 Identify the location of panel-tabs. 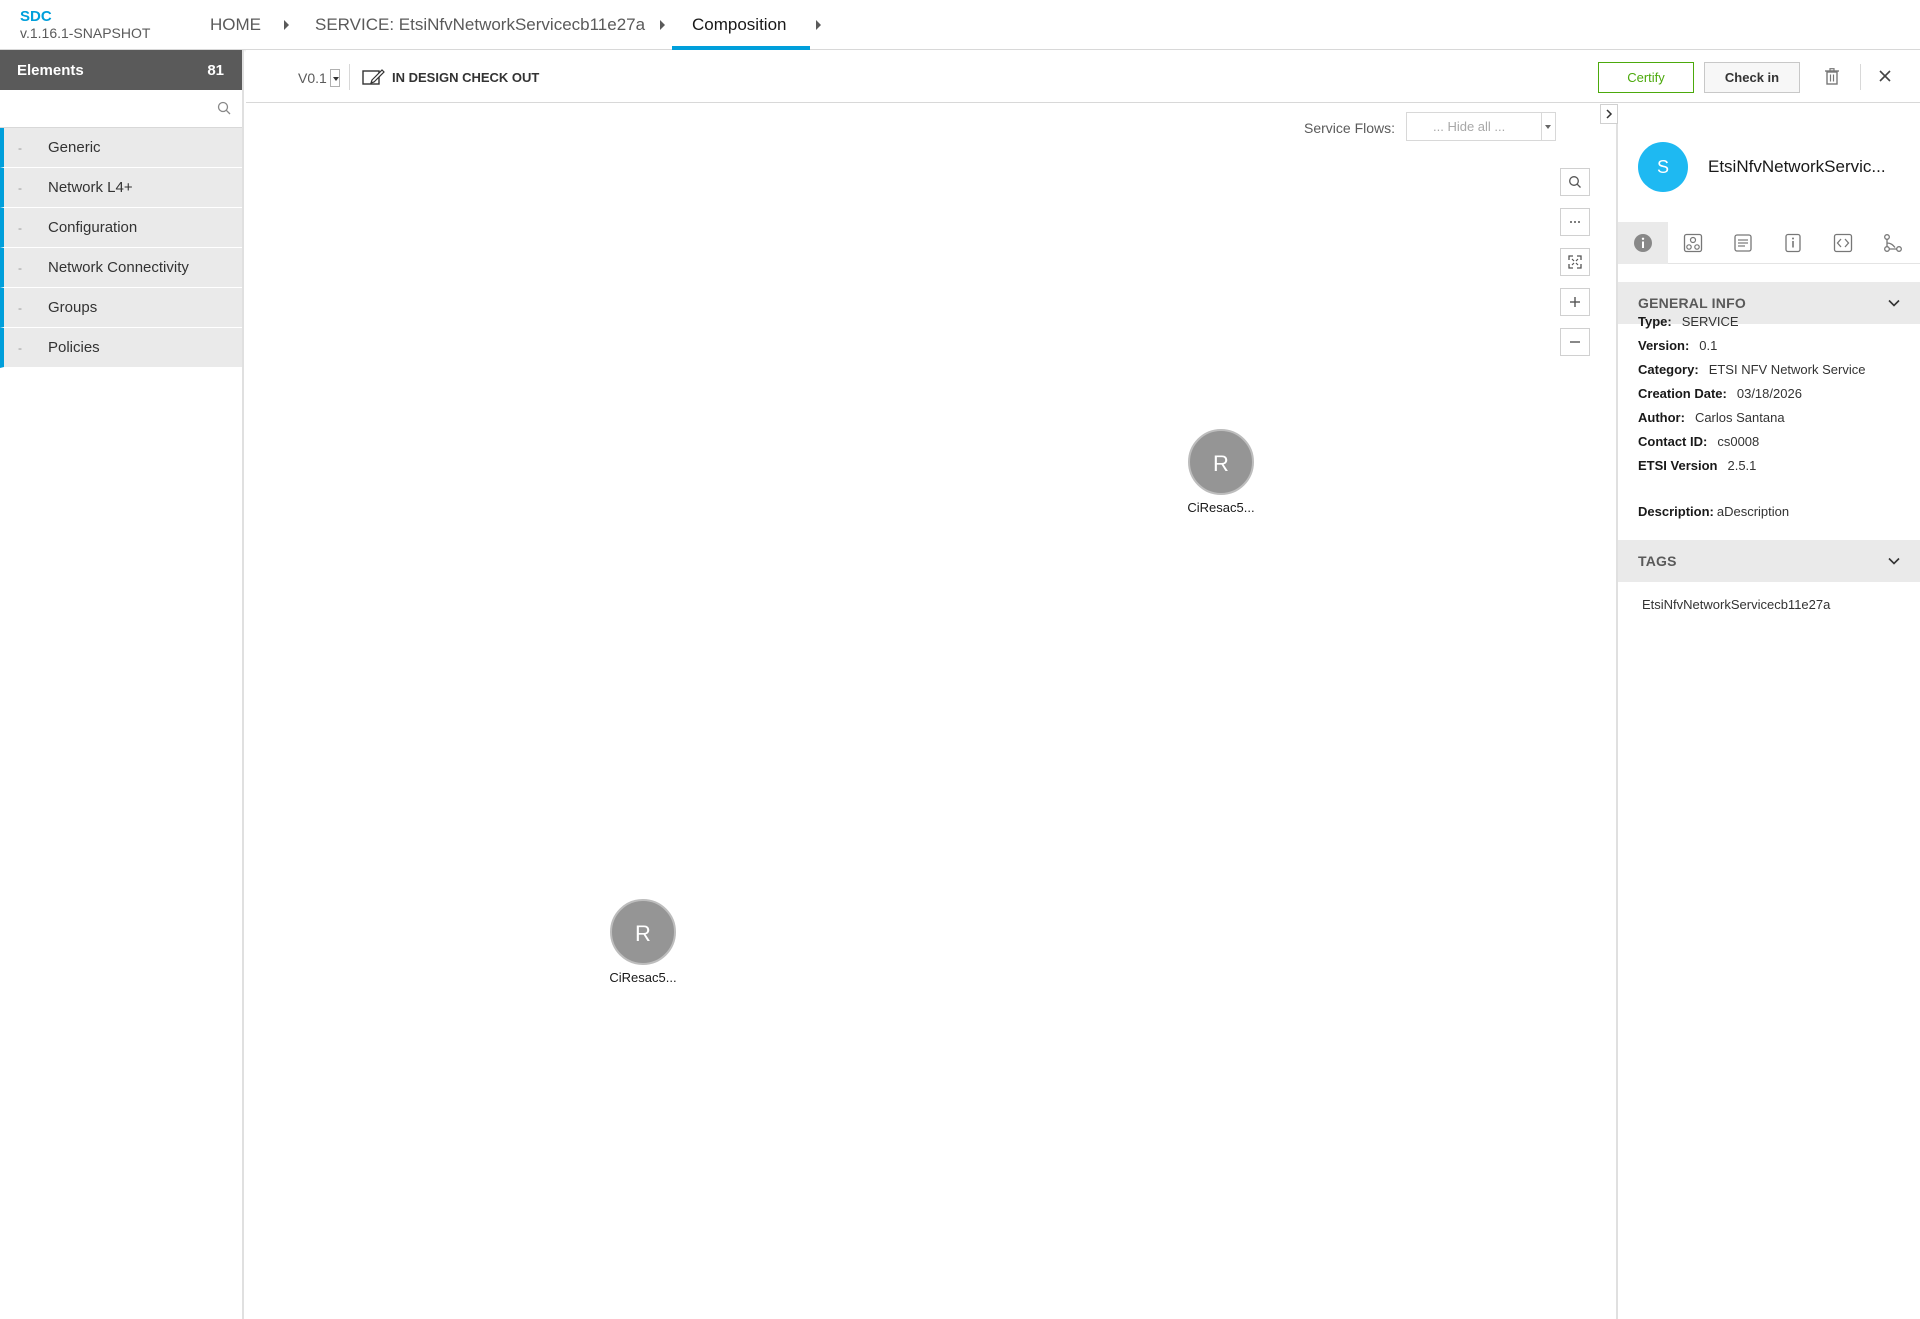
(1769, 243).